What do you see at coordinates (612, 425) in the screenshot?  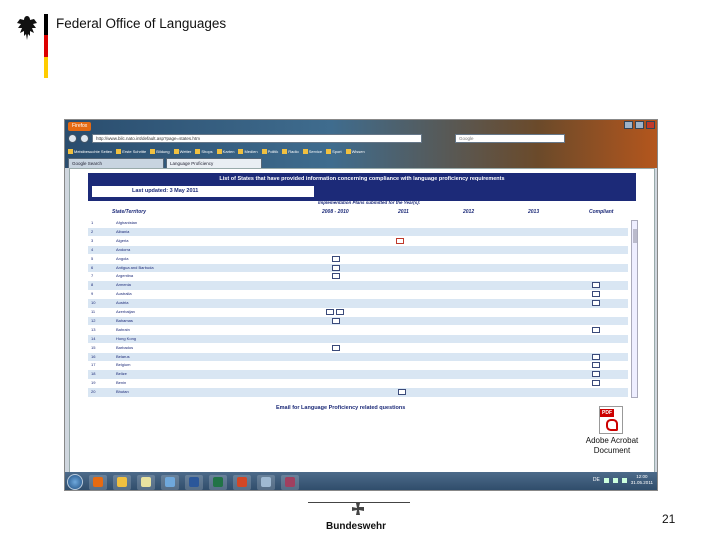 I see `acrobat-logo-icon` at bounding box center [612, 425].